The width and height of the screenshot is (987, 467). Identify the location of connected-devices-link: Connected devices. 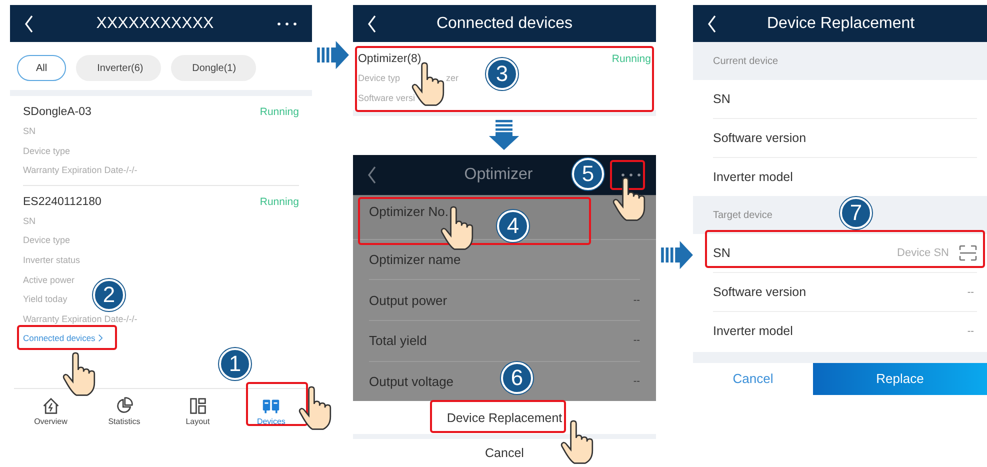
(63, 338).